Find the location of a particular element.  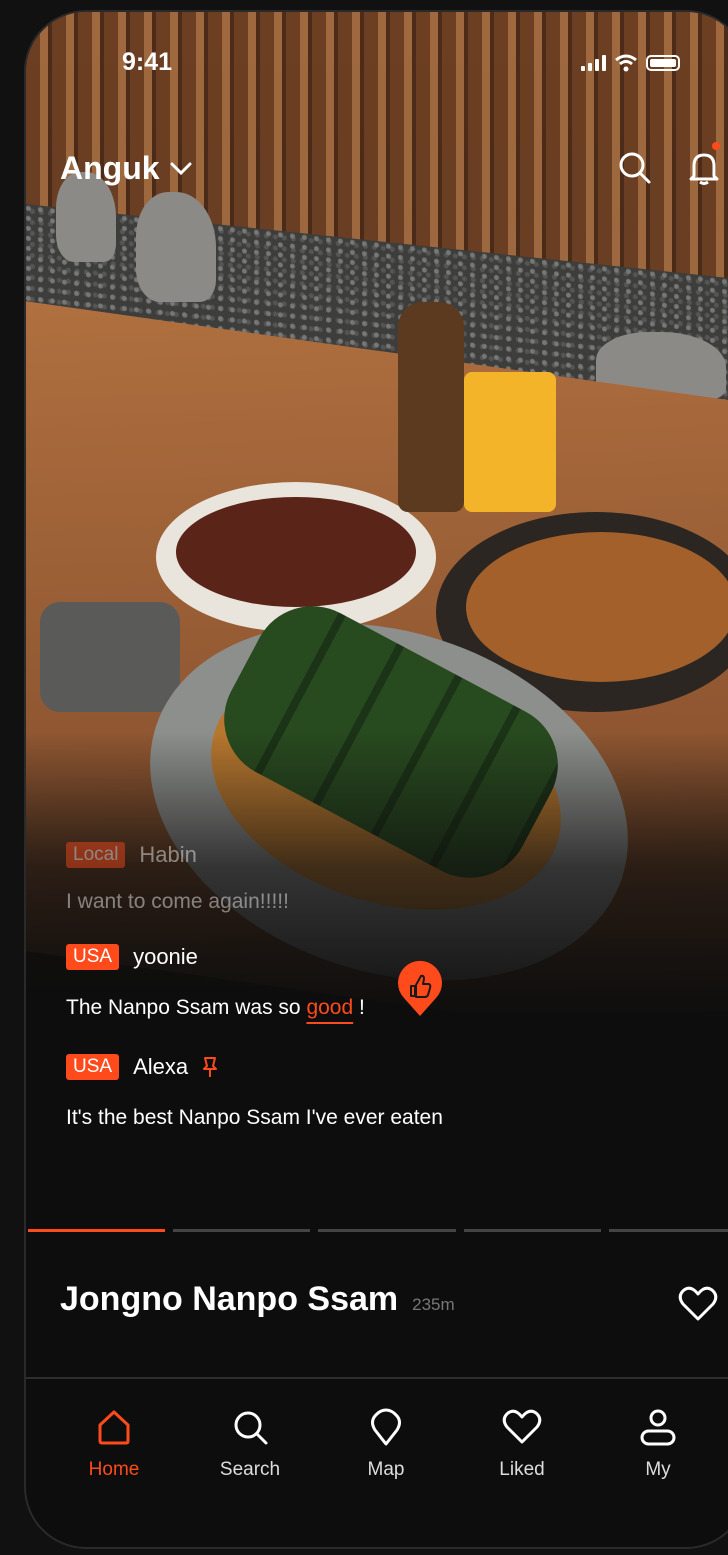

nav-label: Liked is located at coordinates (522, 1469).